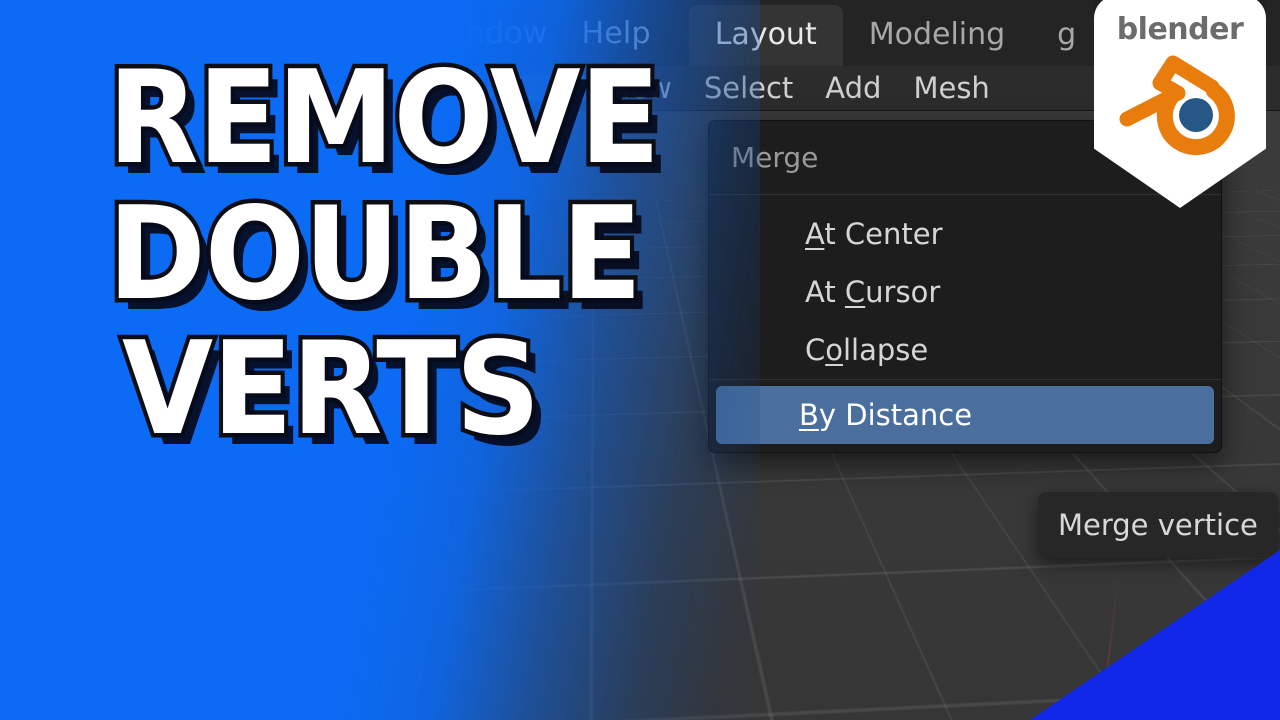 Image resolution: width=1280 pixels, height=720 pixels. Describe the element at coordinates (815, 350) in the screenshot. I see `menu-item-collapse-label-pre: C` at that location.